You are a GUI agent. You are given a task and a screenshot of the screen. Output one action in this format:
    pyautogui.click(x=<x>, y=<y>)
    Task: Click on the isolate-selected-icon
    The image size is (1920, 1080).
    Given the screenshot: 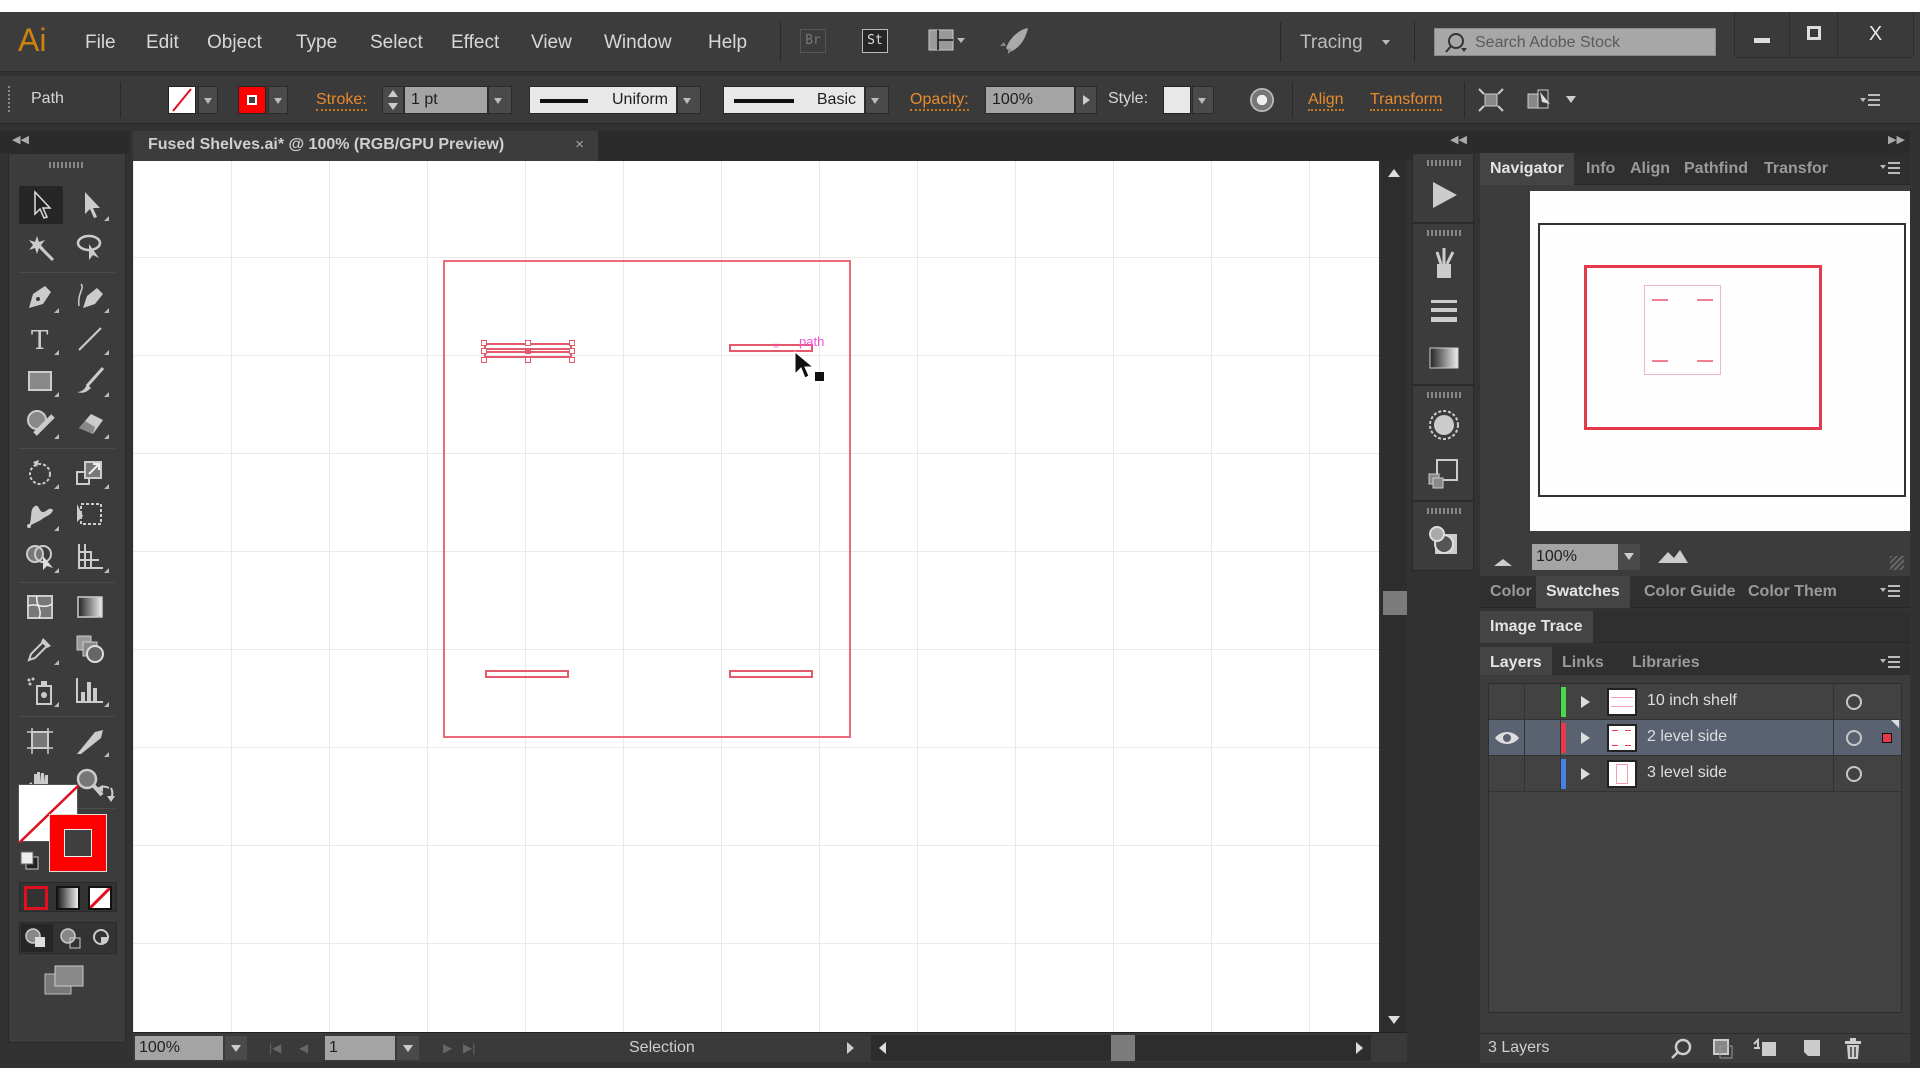 What is the action you would take?
    pyautogui.click(x=1491, y=100)
    